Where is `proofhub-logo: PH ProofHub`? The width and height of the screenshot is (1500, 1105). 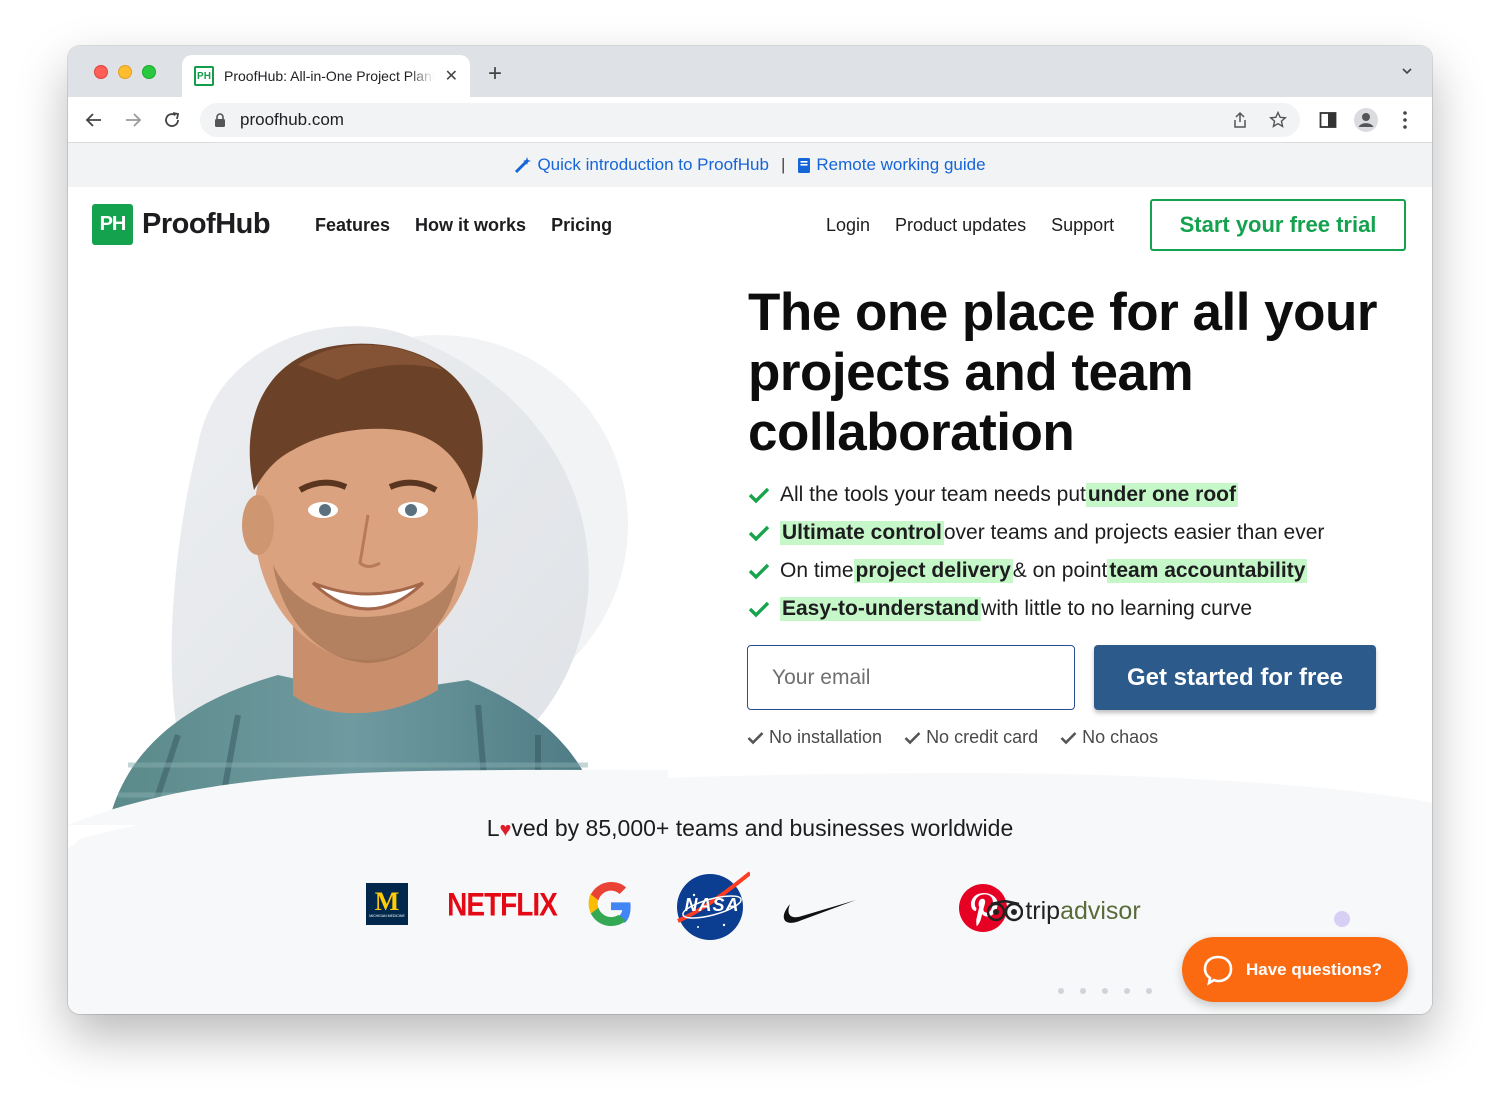 proofhub-logo: PH ProofHub is located at coordinates (181, 224).